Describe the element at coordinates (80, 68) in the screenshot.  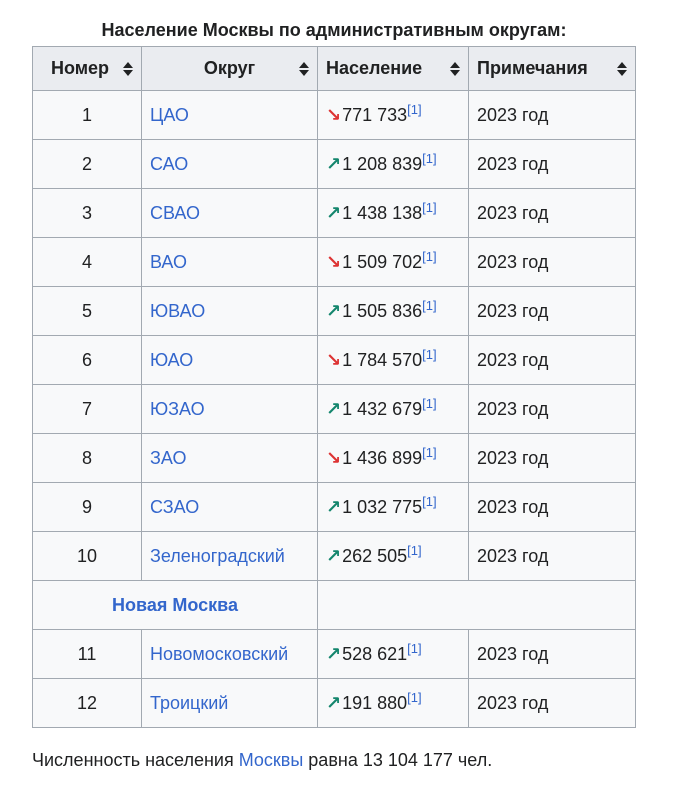
I see `header-number-label: Номер` at that location.